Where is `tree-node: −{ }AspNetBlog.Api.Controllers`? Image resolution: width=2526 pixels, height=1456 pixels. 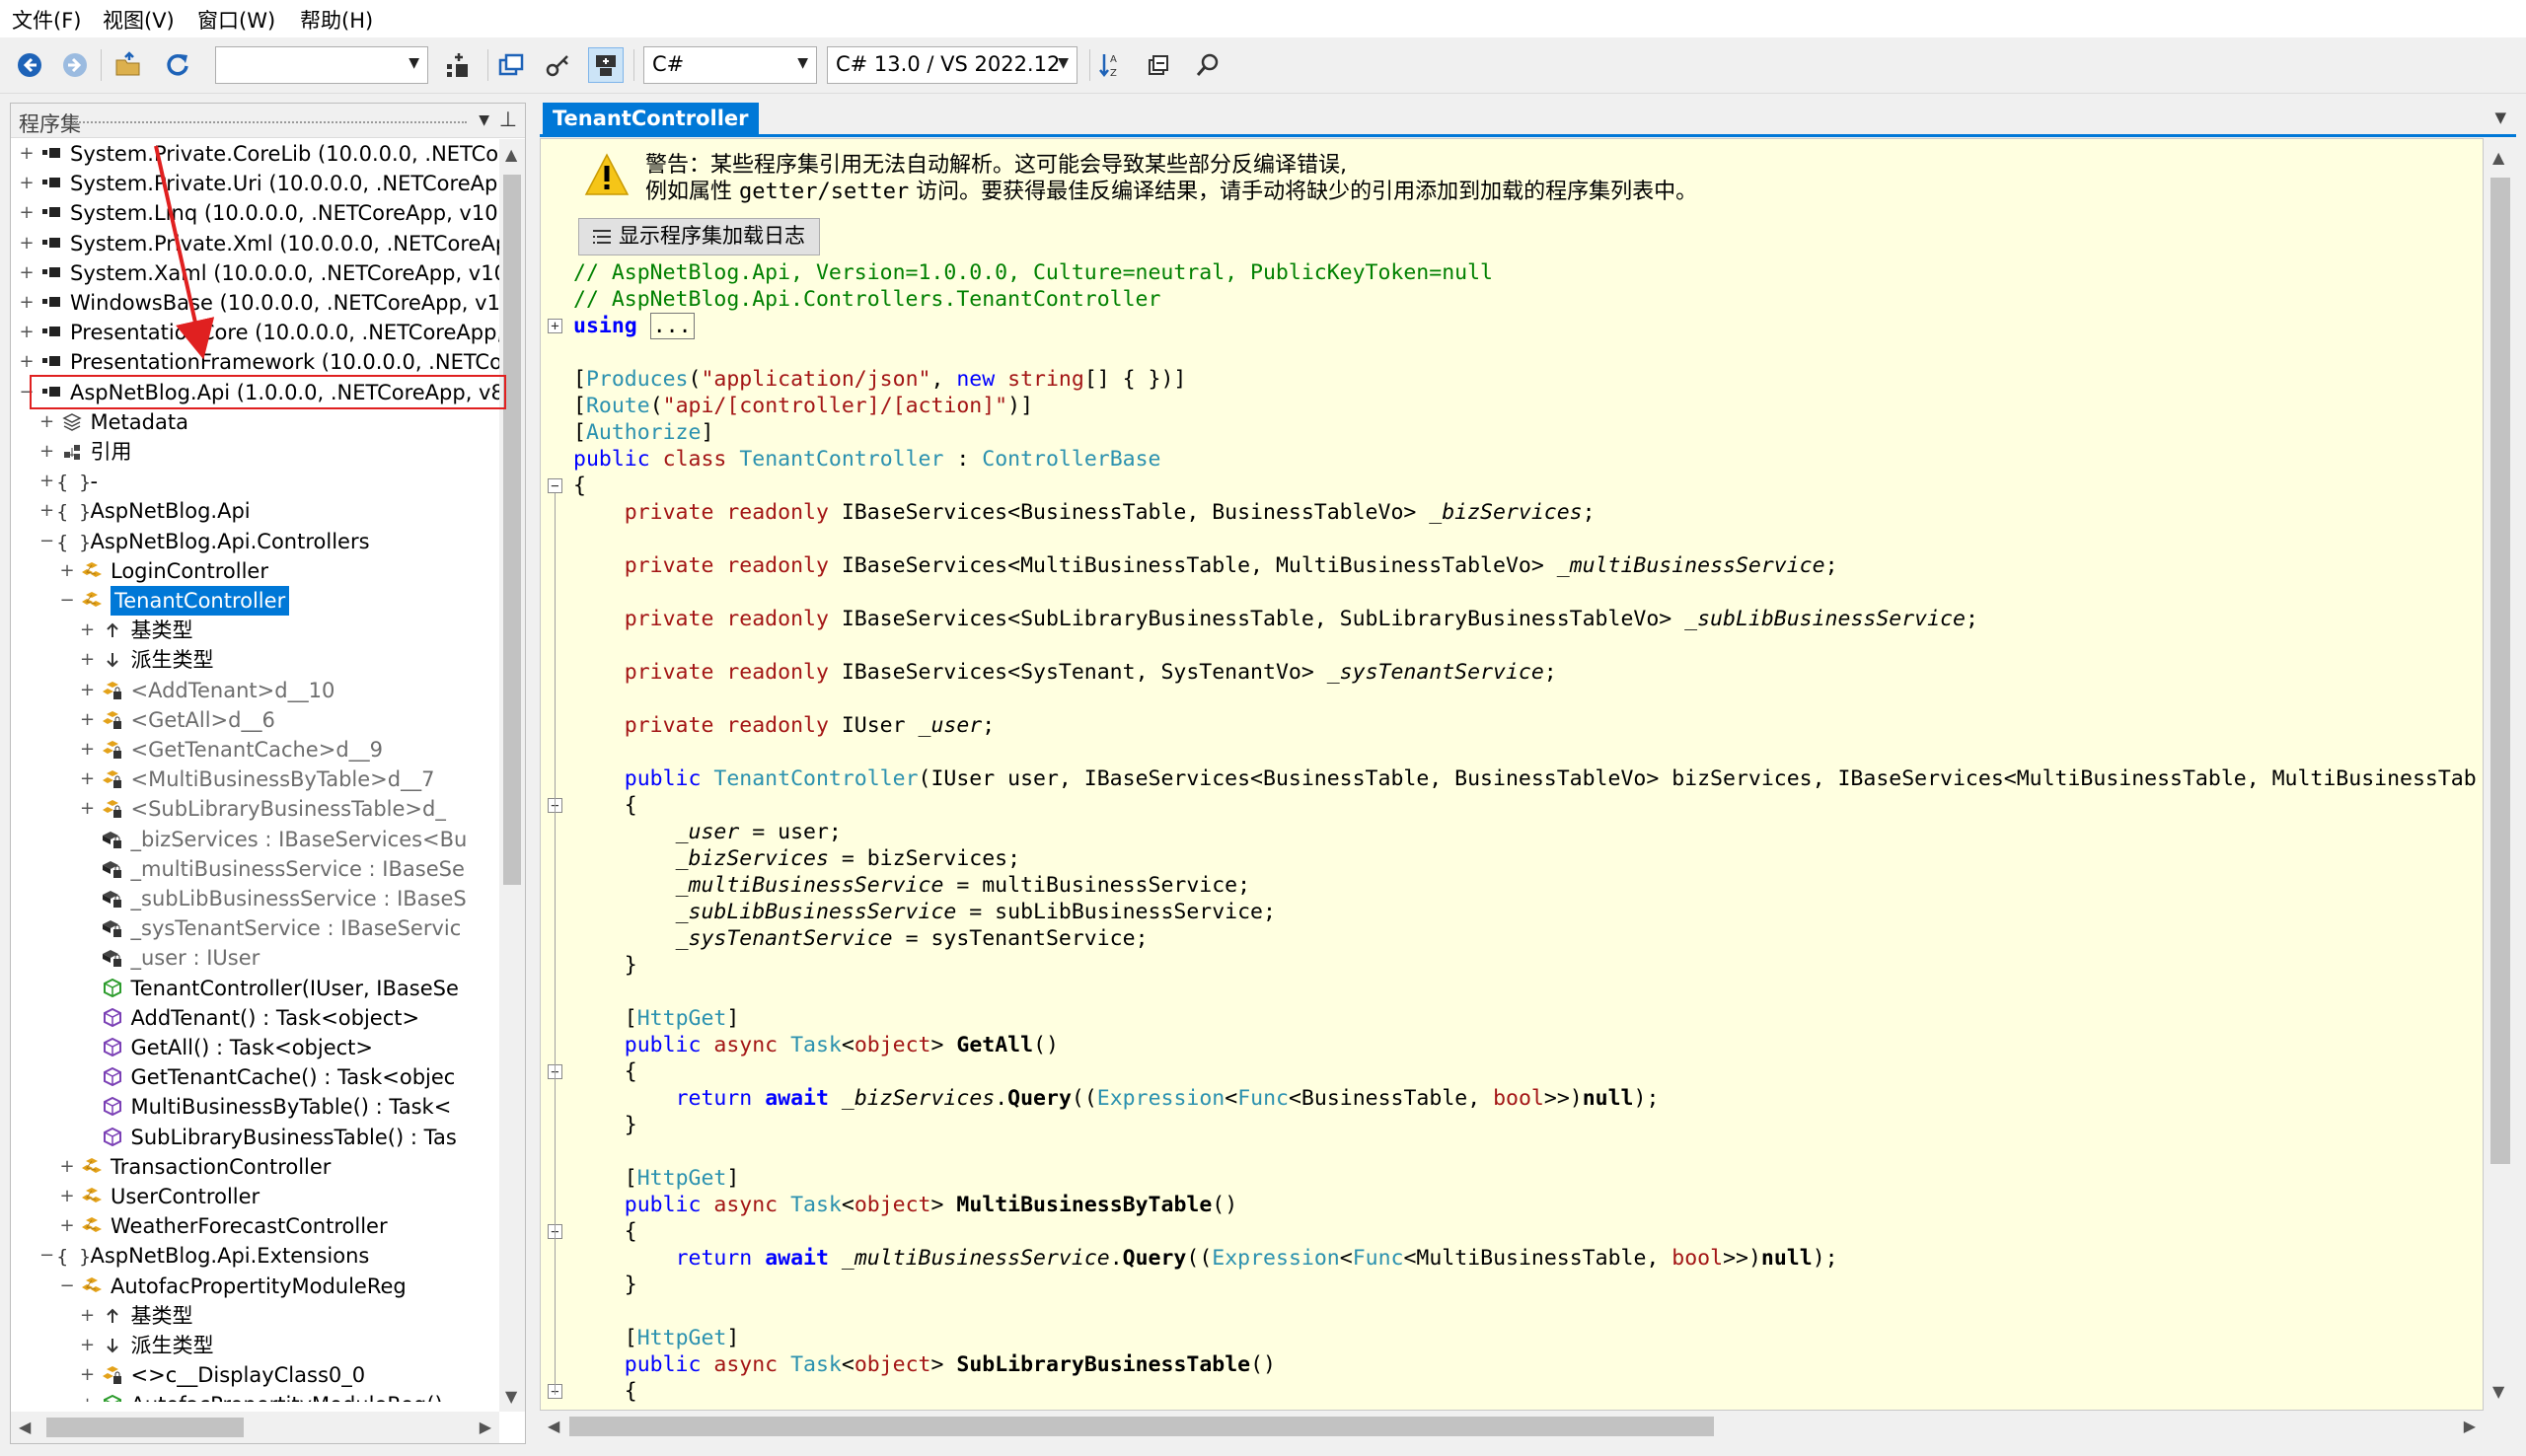
tree-node: −{ }AspNetBlog.Api.Controllers is located at coordinates (203, 541).